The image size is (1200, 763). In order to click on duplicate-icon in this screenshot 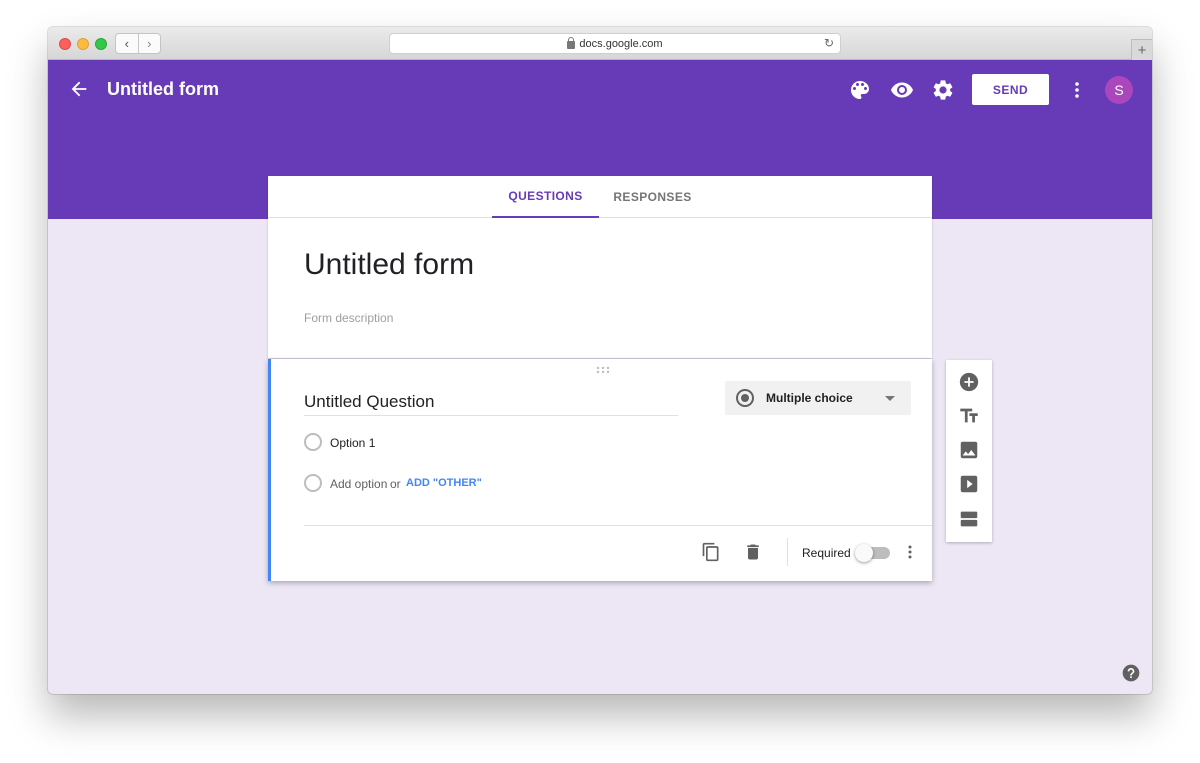, I will do `click(711, 552)`.